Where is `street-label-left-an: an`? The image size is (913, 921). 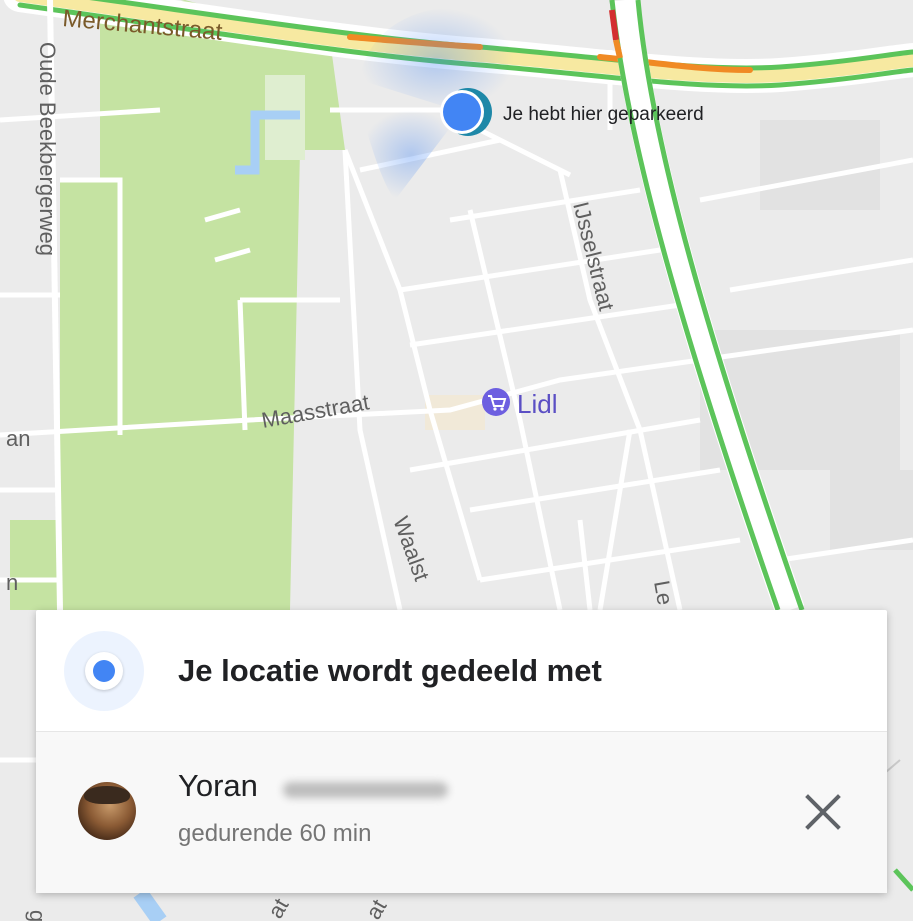 street-label-left-an: an is located at coordinates (18, 438).